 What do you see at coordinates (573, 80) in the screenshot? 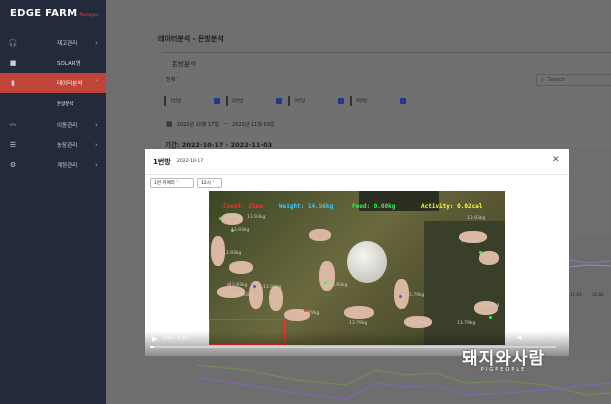
I see `search-input: ⌕ Search` at bounding box center [573, 80].